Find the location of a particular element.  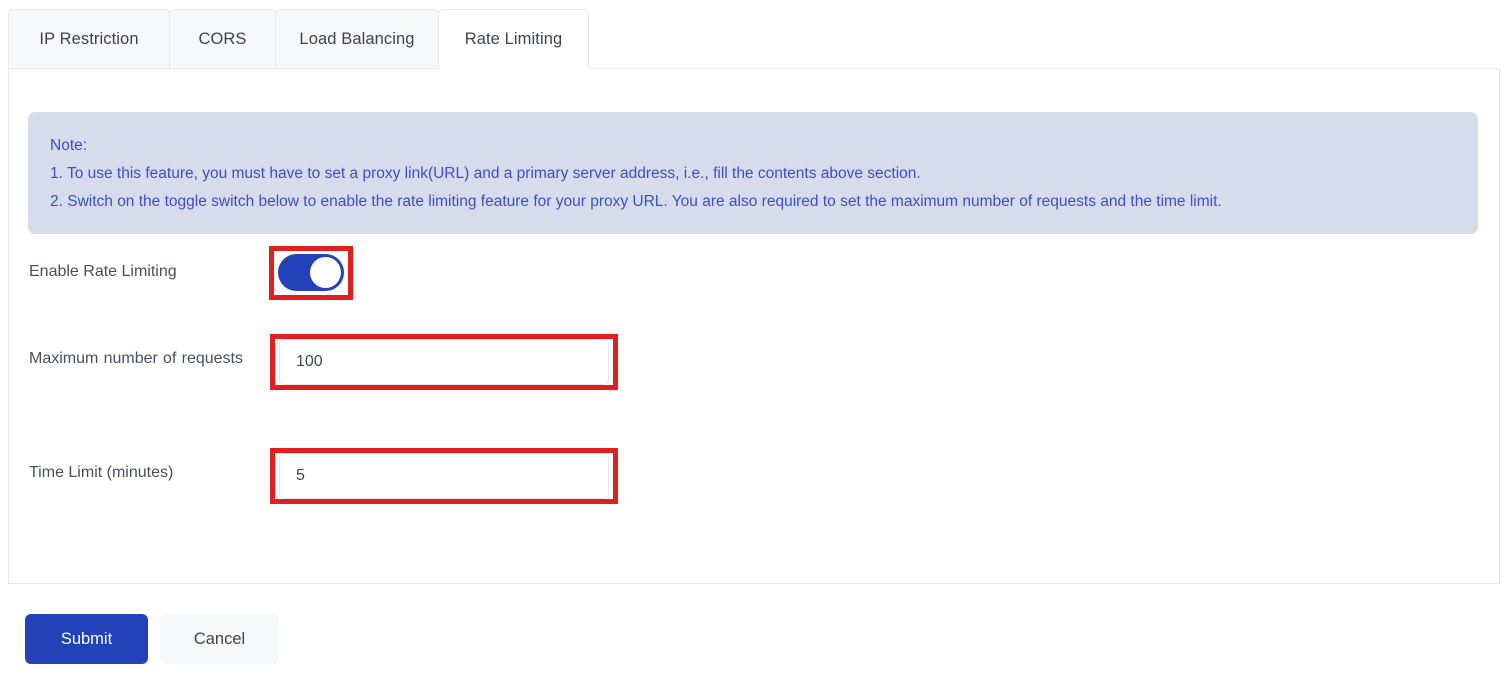

enable-rate-limiting-toggle is located at coordinates (311, 272).